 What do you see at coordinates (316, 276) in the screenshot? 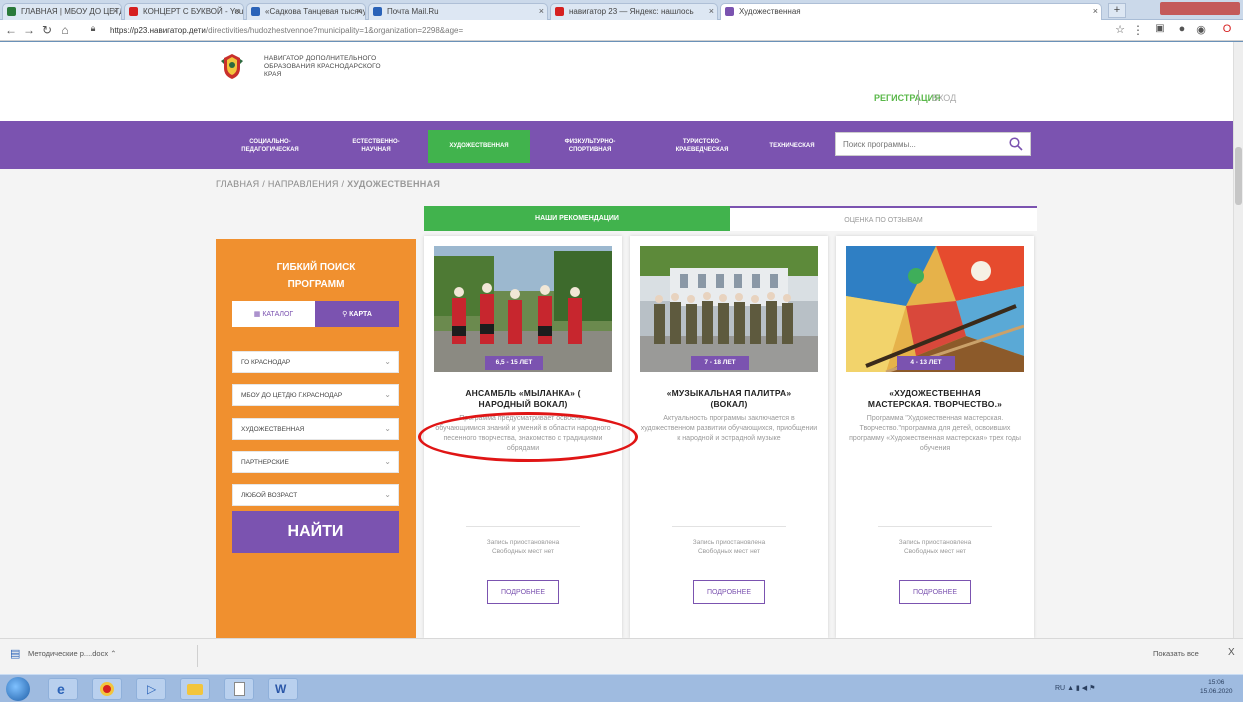
I see `filter-title: ГИБКИЙ ПОИСК ПРОГРАММ` at bounding box center [316, 276].